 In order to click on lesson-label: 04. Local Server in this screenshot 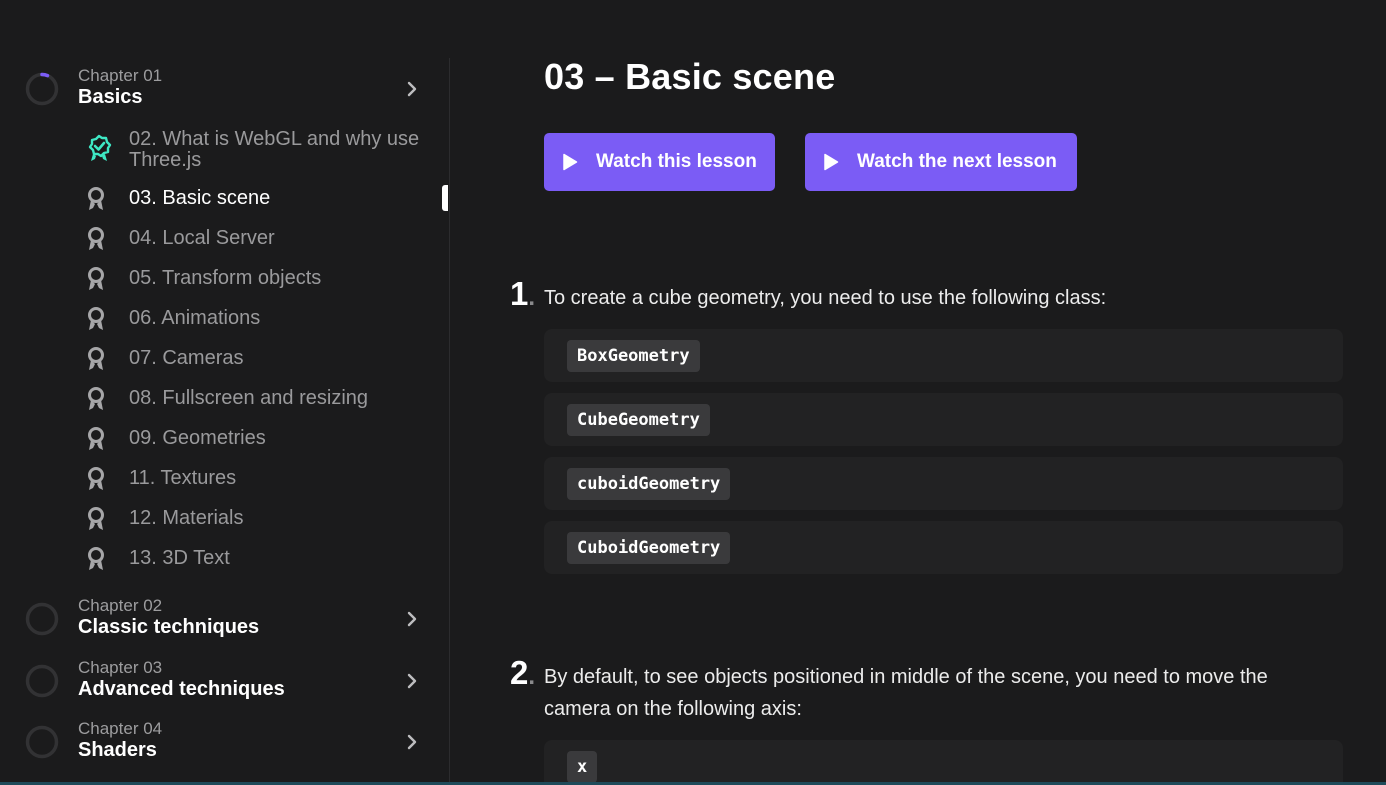, I will do `click(202, 238)`.